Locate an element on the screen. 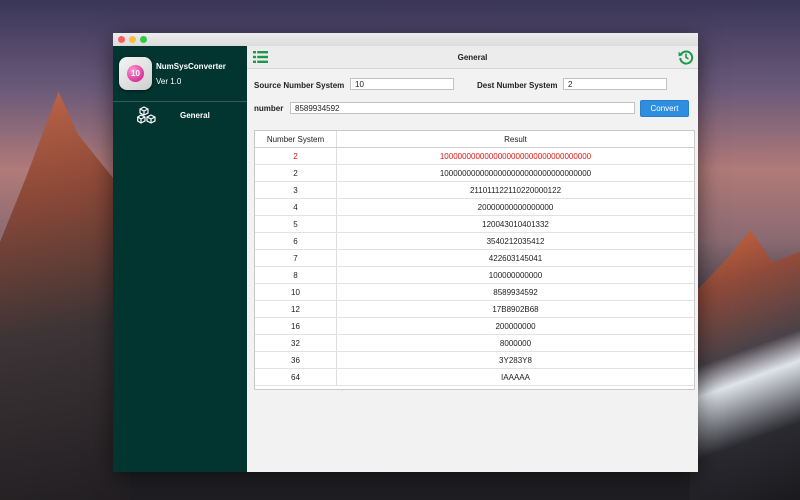 This screenshot has width=800, height=500. table-row: 10 8589934592 is located at coordinates (474, 292).